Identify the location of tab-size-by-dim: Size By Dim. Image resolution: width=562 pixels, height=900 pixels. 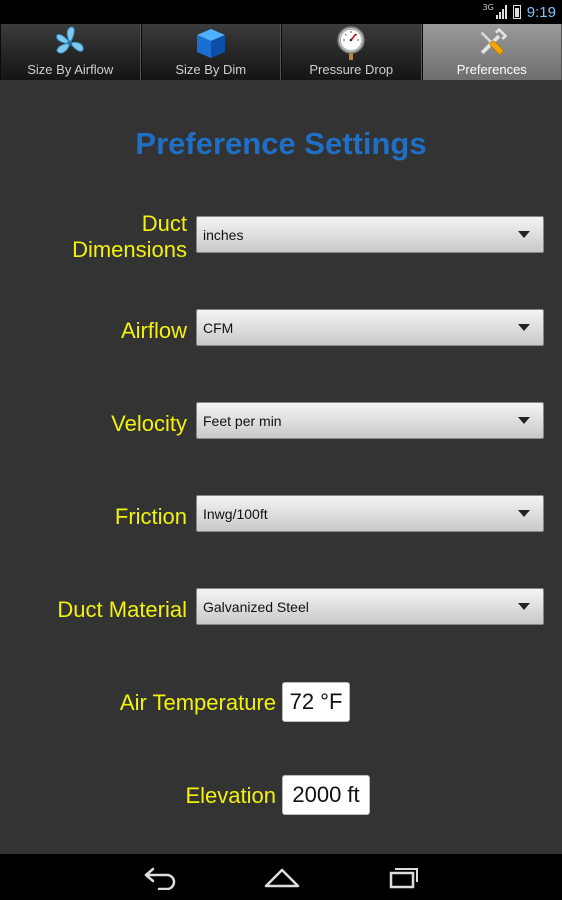
(210, 52).